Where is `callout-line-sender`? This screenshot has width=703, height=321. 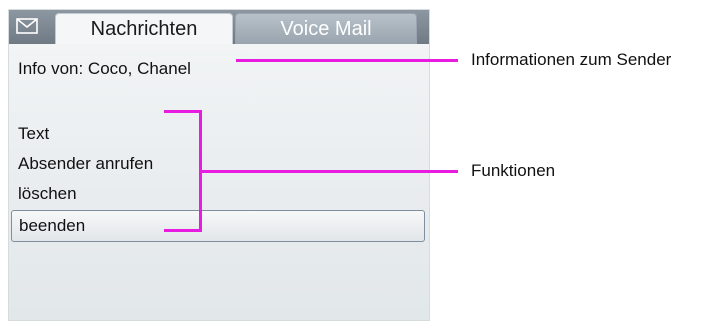 callout-line-sender is located at coordinates (347, 60).